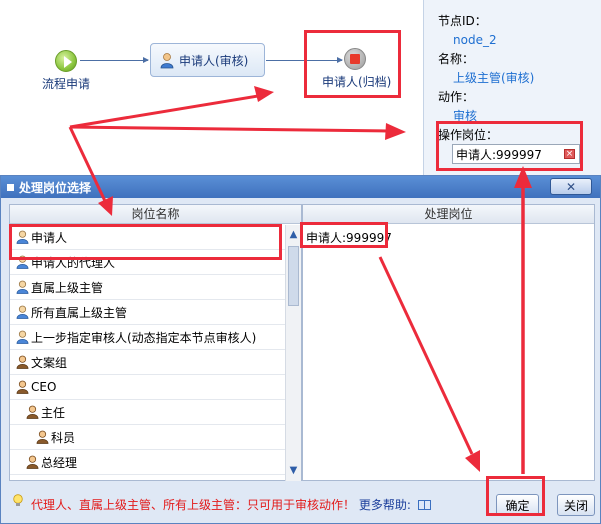 Image resolution: width=601 pixels, height=524 pixels. What do you see at coordinates (576, 505) in the screenshot?
I see `close-button: 关闭` at bounding box center [576, 505].